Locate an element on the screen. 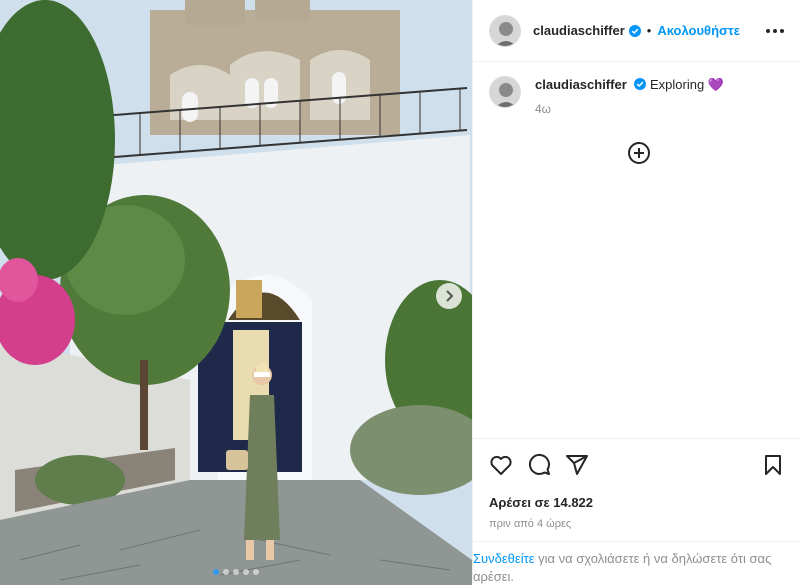 The height and width of the screenshot is (585, 800). add-comment-icon is located at coordinates (639, 153).